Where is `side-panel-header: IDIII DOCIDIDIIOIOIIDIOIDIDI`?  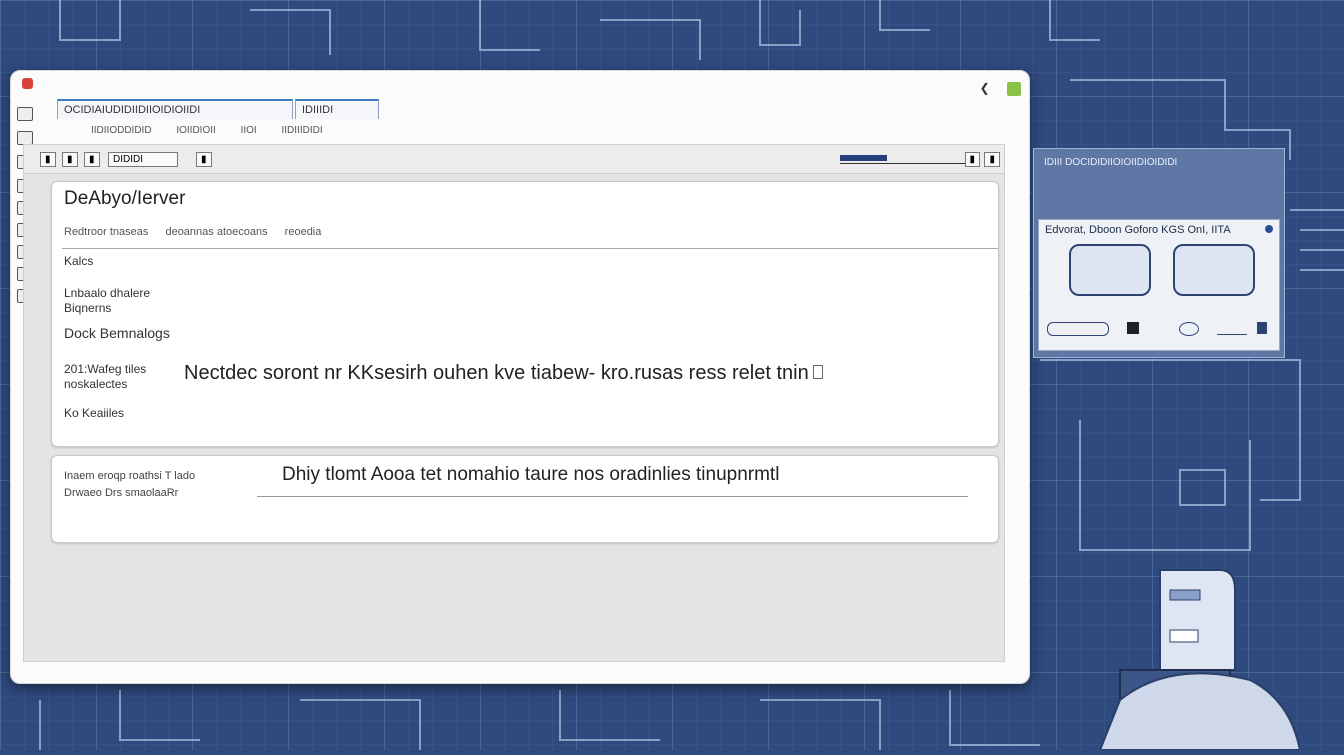 side-panel-header: IDIII DOCIDIDIIOIOIIDIOIDIDI is located at coordinates (1111, 162).